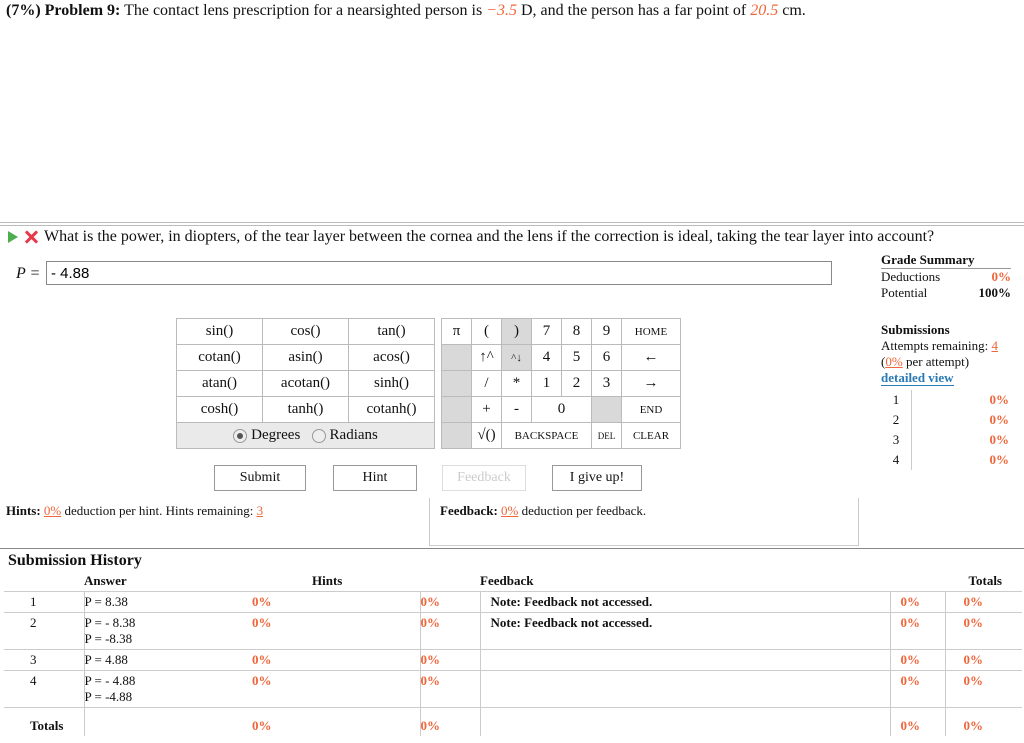 This screenshot has width=1024, height=743. I want to click on submissions-title: Submissions, so click(915, 329).